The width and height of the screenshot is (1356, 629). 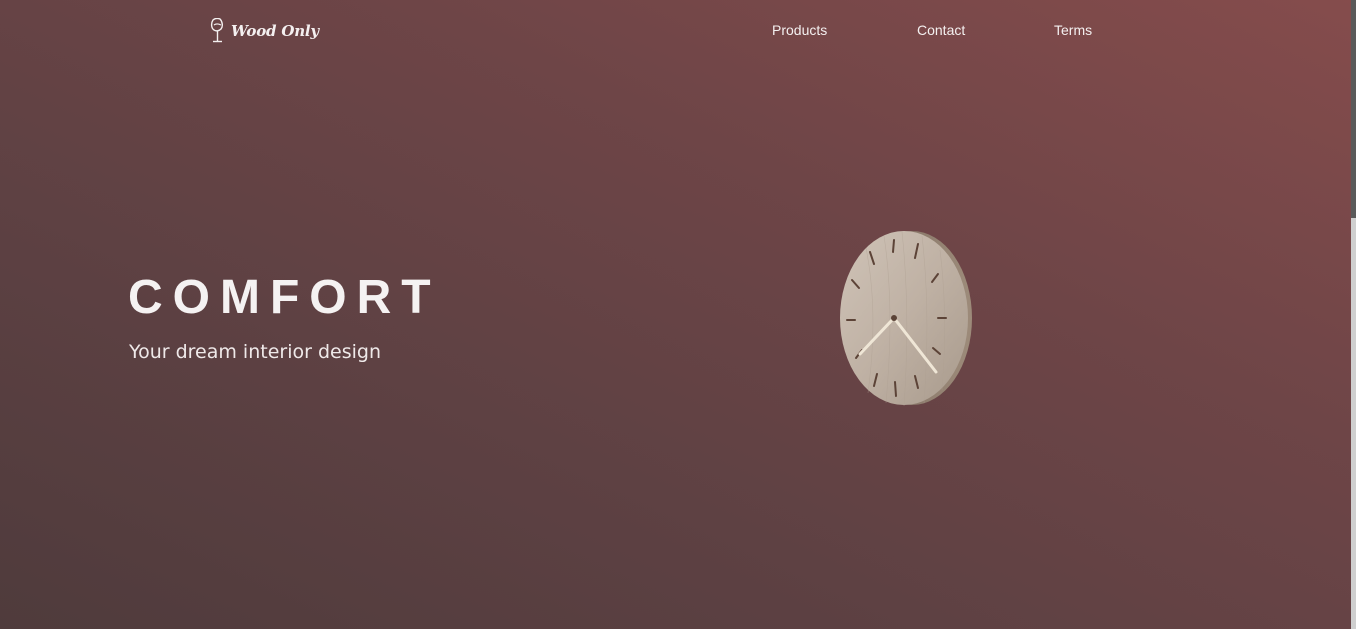 I want to click on hero-subtitle: Your dream interior design, so click(x=255, y=352).